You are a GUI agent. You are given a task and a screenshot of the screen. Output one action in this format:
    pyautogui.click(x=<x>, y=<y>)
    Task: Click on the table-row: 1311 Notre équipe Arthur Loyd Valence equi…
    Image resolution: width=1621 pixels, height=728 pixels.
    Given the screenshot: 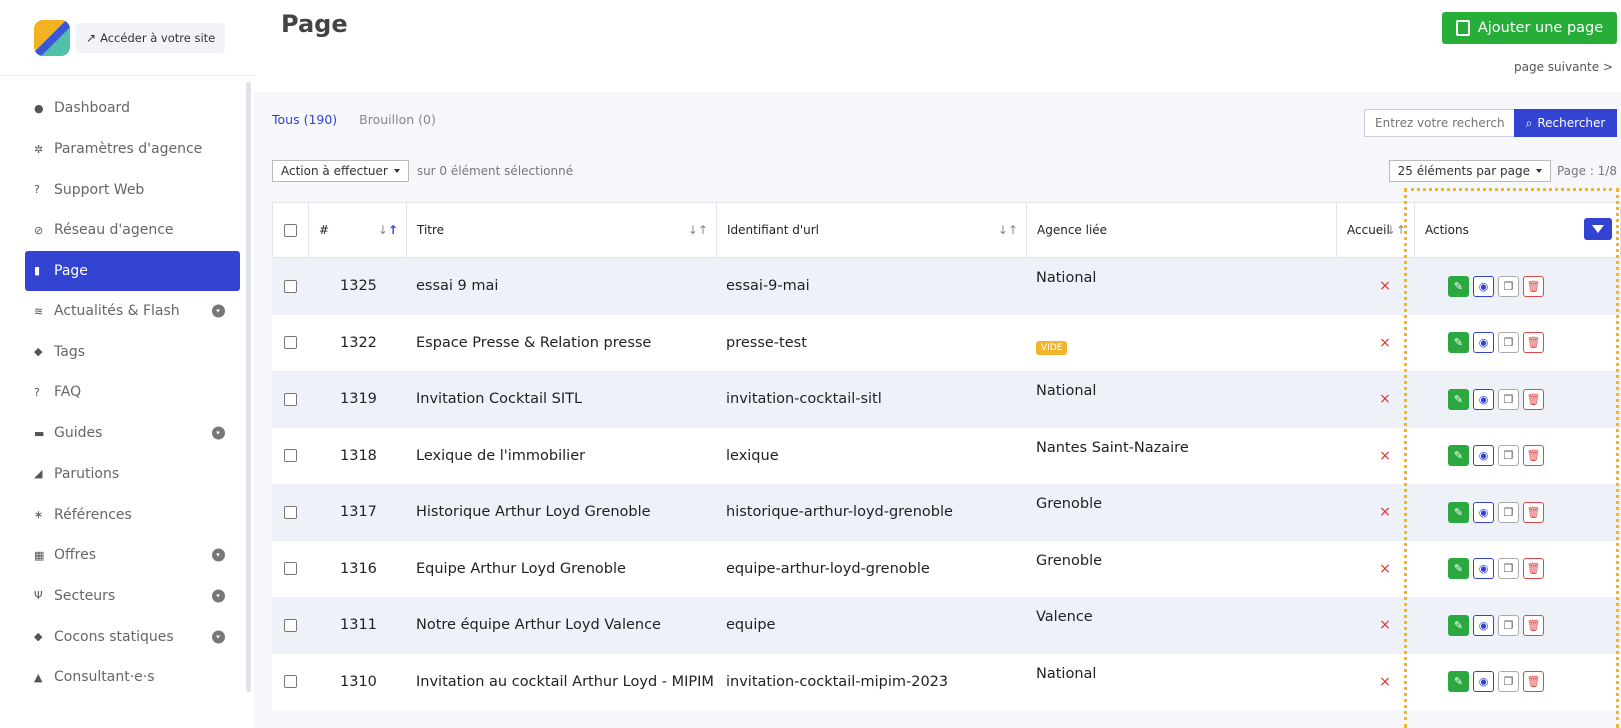 What is the action you would take?
    pyautogui.click(x=946, y=625)
    